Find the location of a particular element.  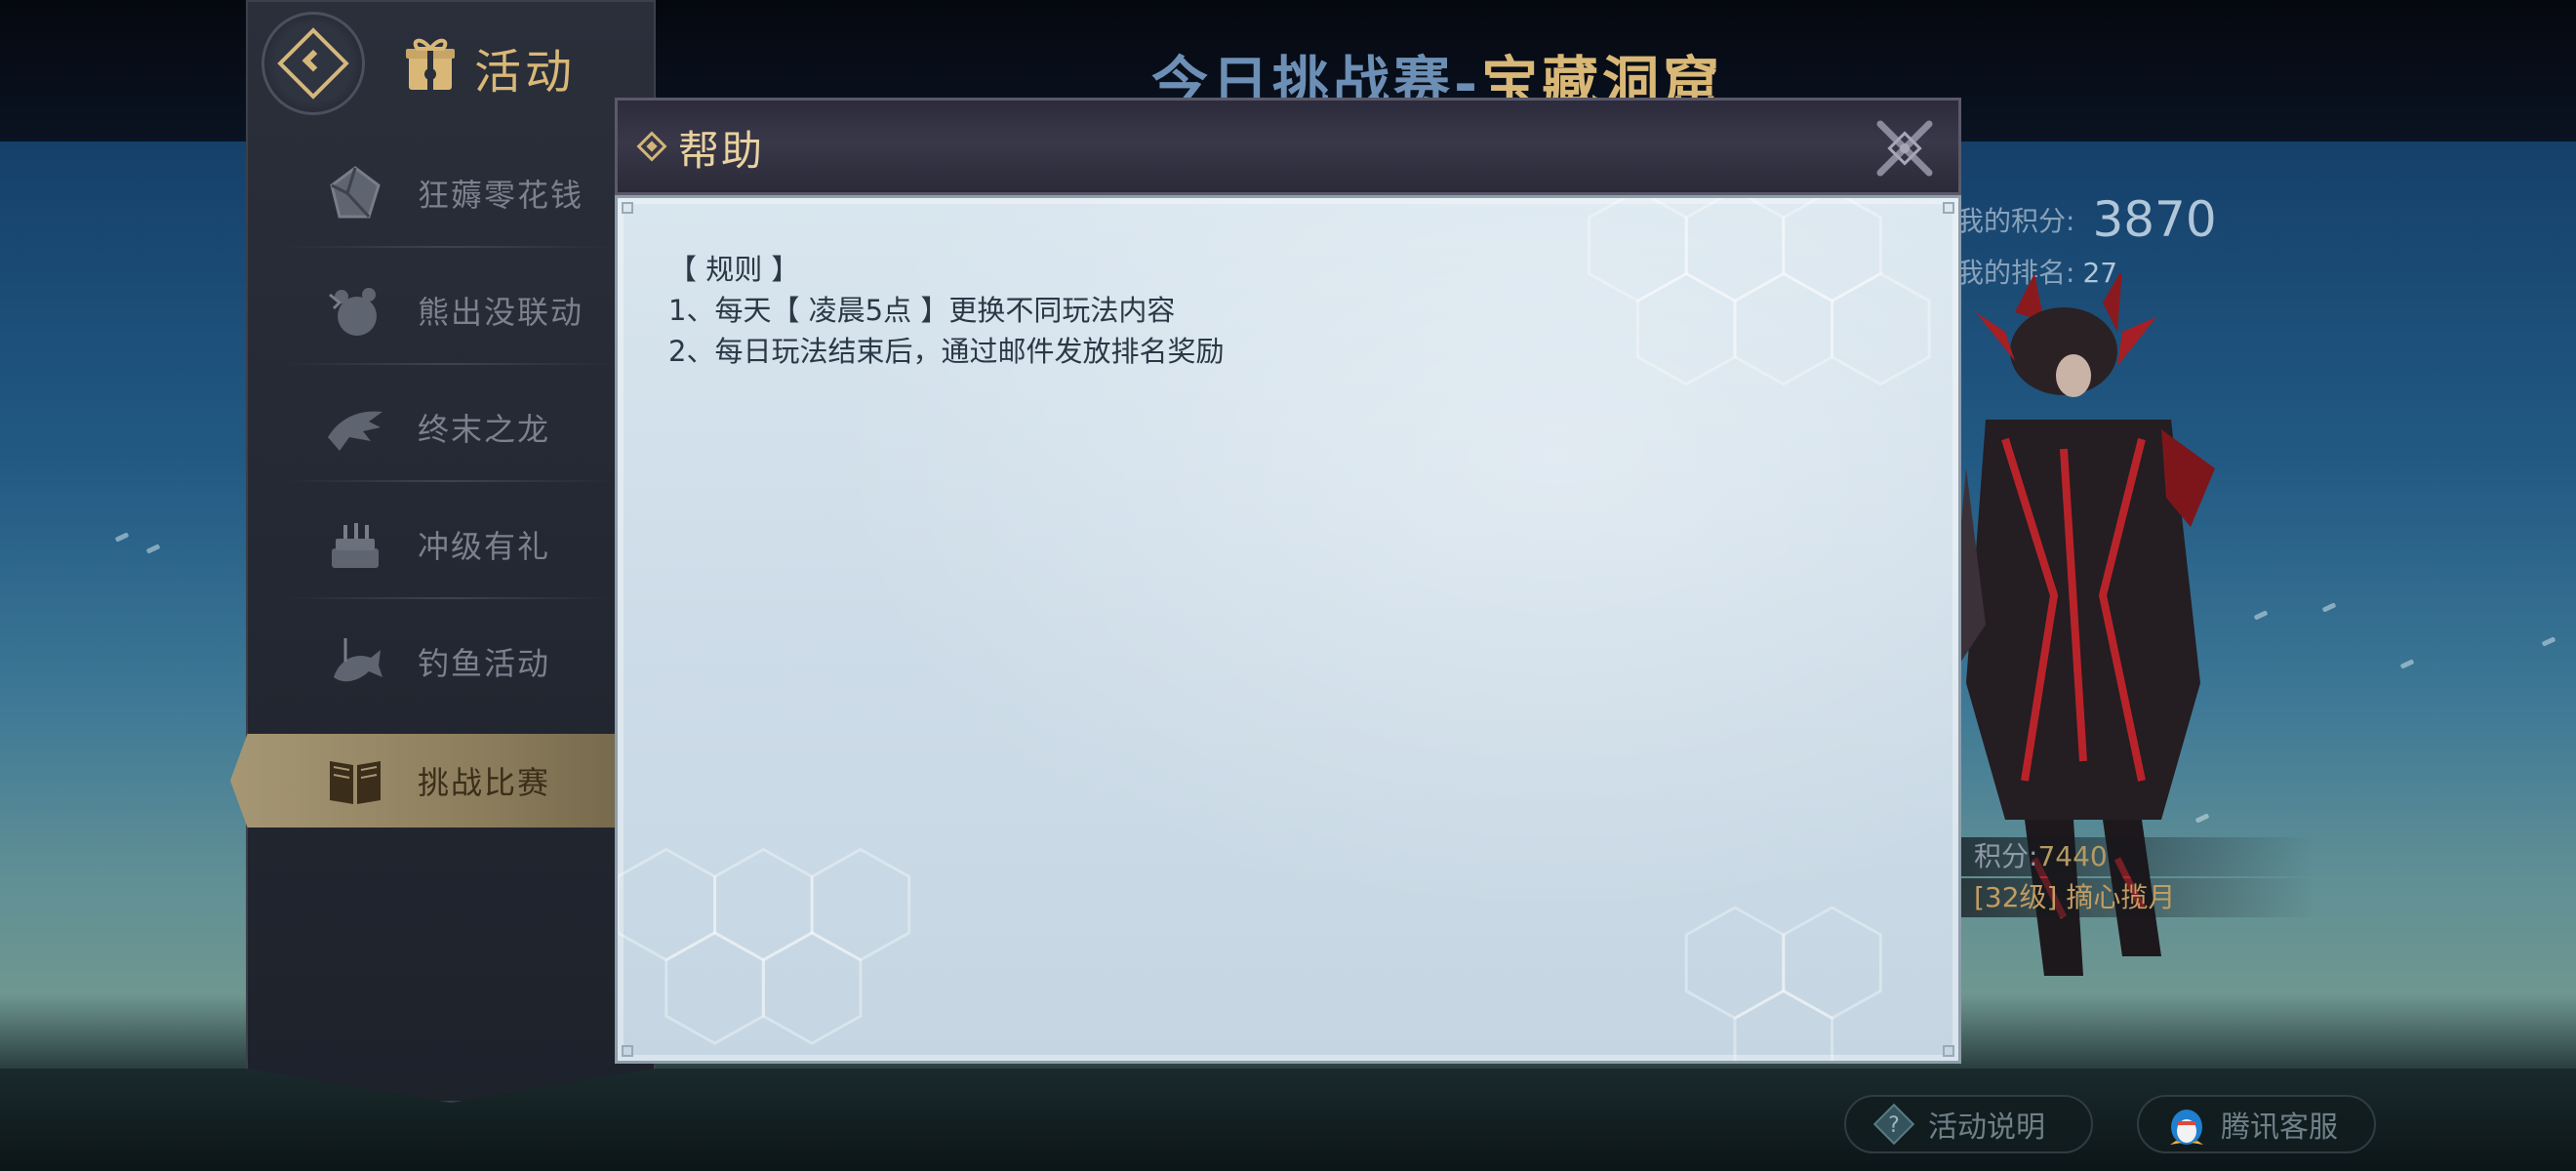

close-x-icon is located at coordinates (1904, 148).